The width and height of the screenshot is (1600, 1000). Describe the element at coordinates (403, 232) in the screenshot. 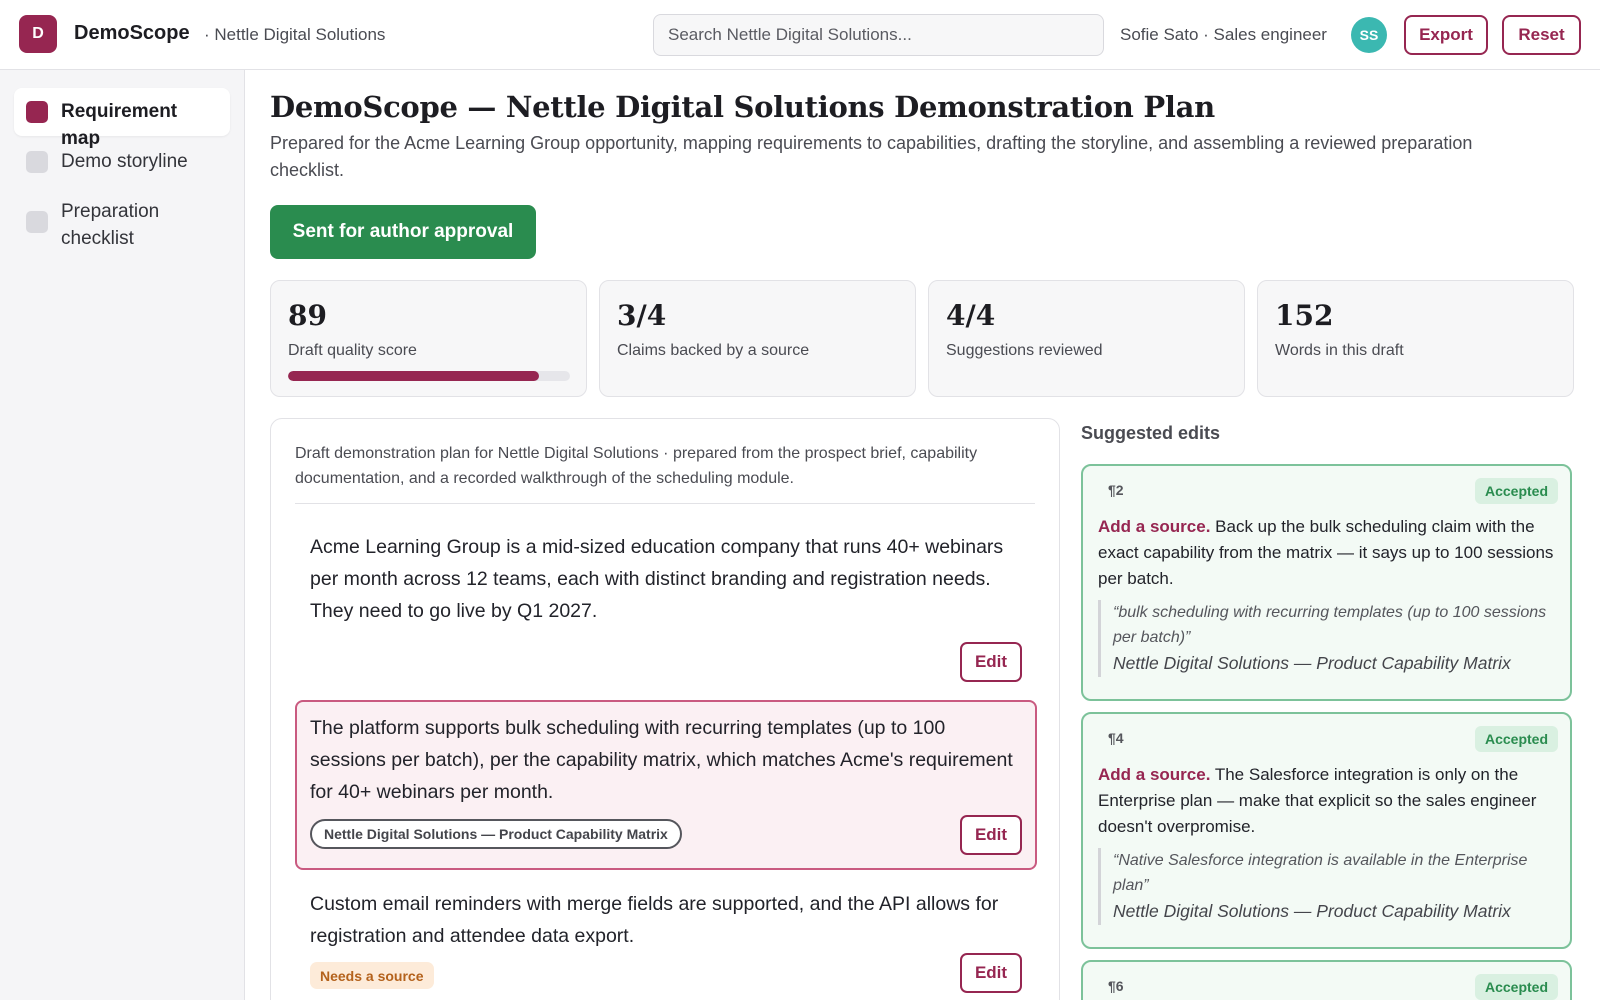

I see `approval-status-button: Sent for author approval` at that location.